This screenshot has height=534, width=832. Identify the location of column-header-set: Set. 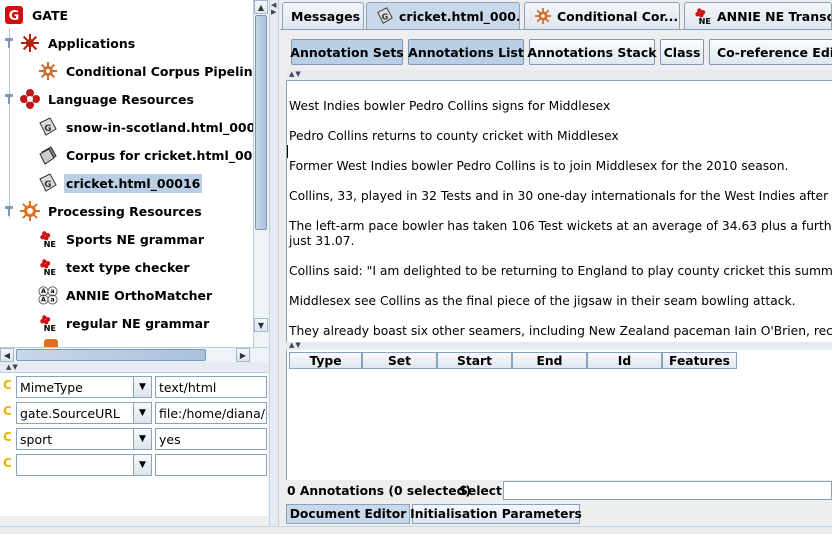
(399, 360).